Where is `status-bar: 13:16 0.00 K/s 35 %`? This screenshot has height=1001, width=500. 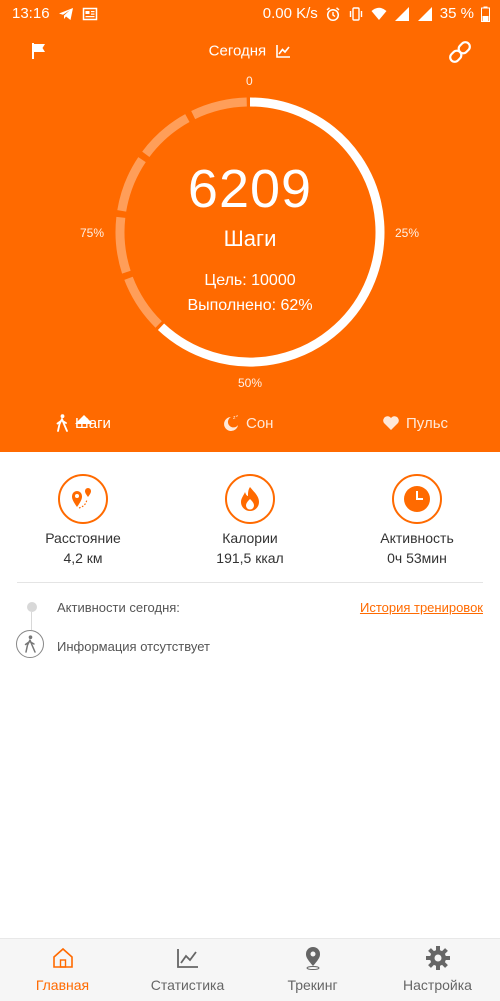
status-bar: 13:16 0.00 K/s 35 % is located at coordinates (250, 14).